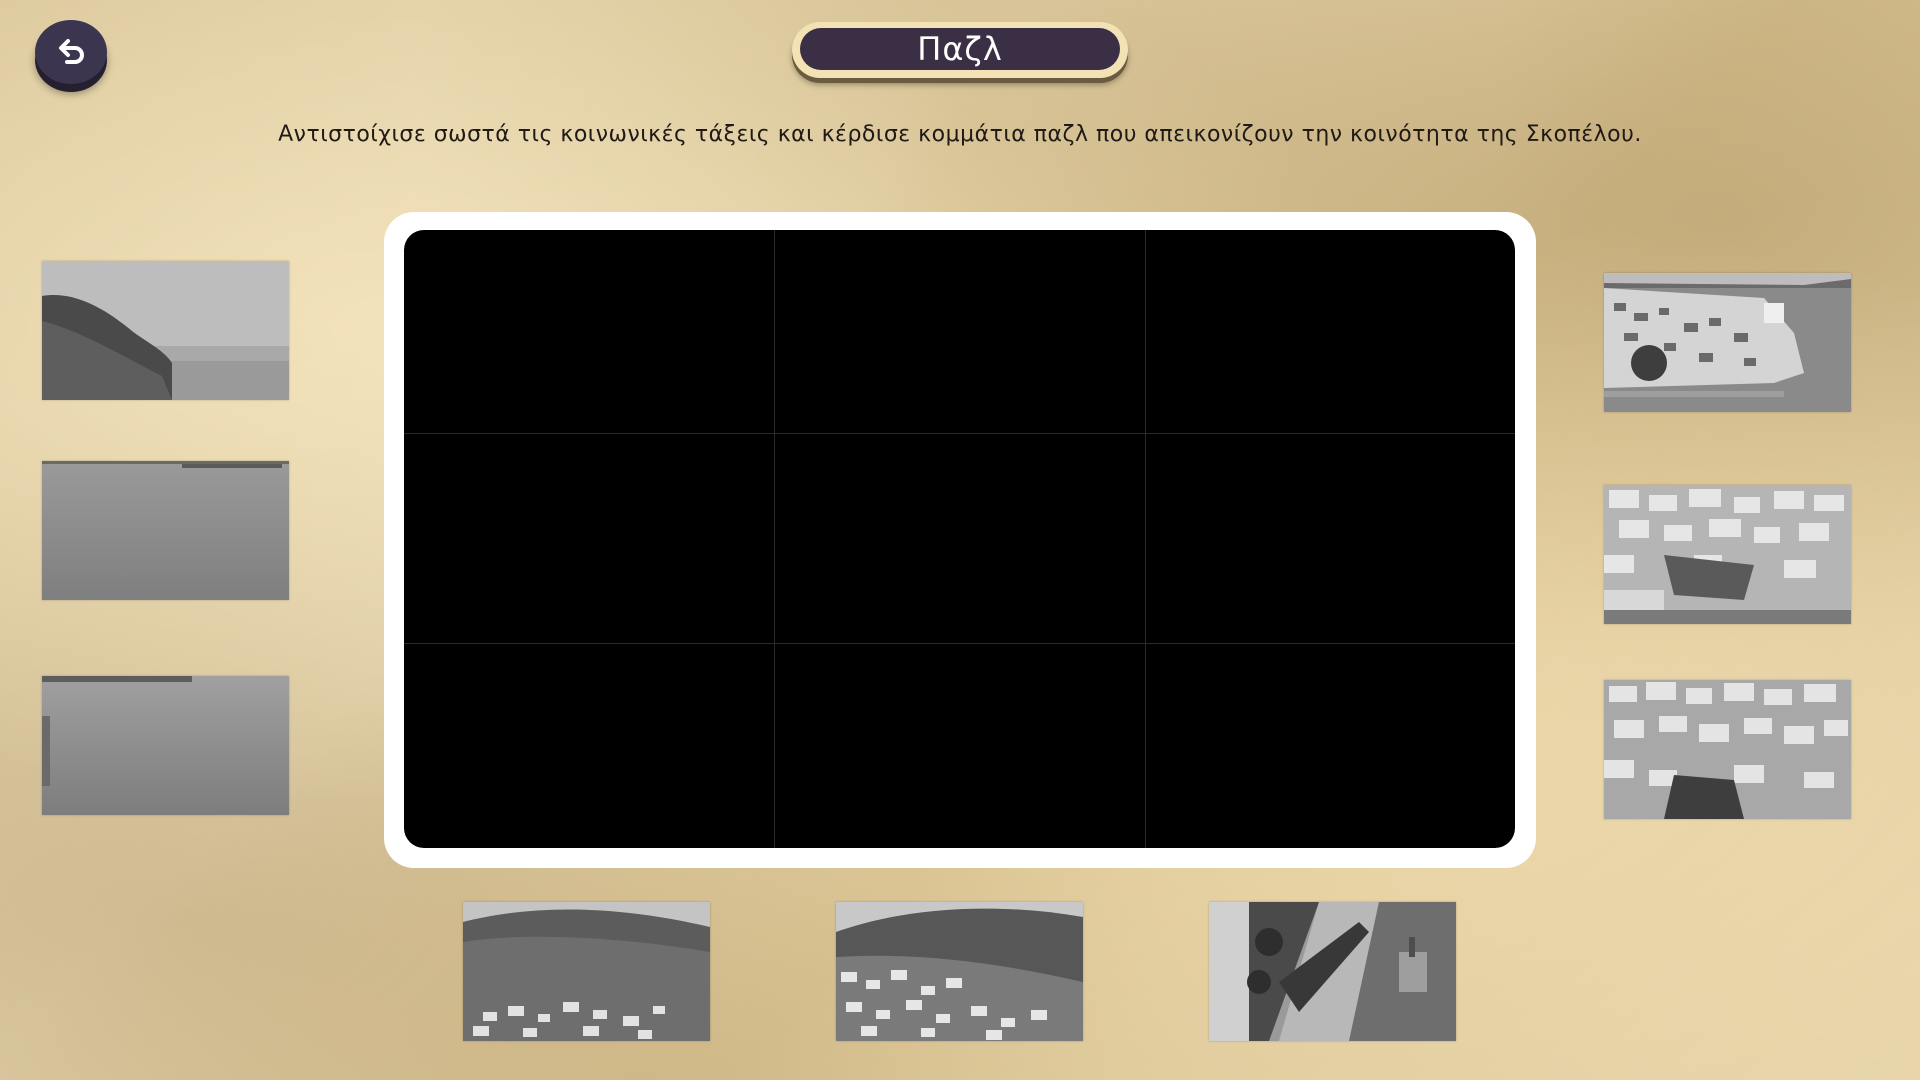 Image resolution: width=1920 pixels, height=1080 pixels. What do you see at coordinates (1330, 539) in the screenshot?
I see `puzzle-slot-r2c3` at bounding box center [1330, 539].